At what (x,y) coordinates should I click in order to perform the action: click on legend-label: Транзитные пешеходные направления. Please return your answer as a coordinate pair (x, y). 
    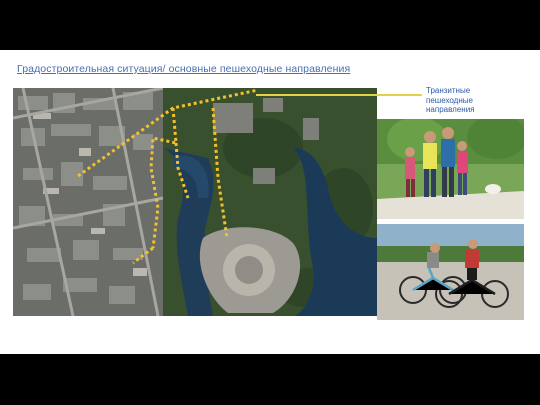
    Looking at the image, I should click on (450, 100).